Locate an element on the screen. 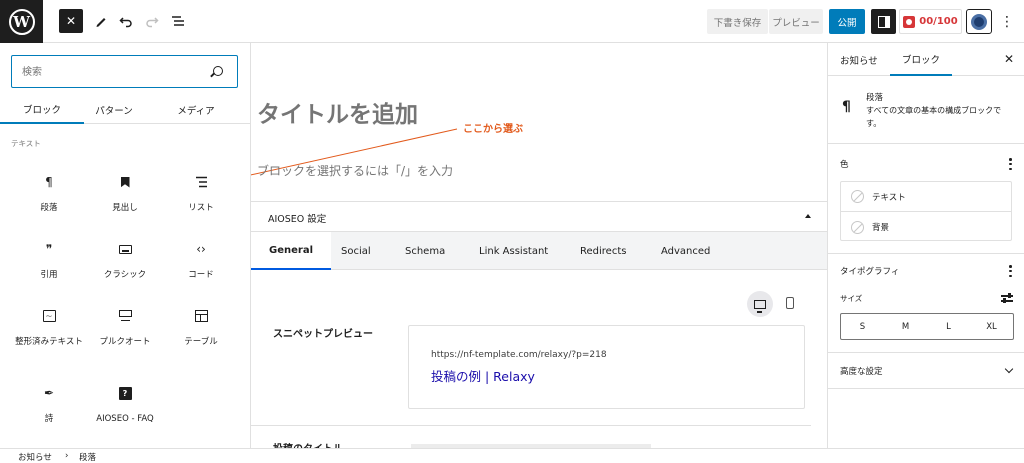 The image size is (1024, 463). mobile-icon is located at coordinates (790, 303).